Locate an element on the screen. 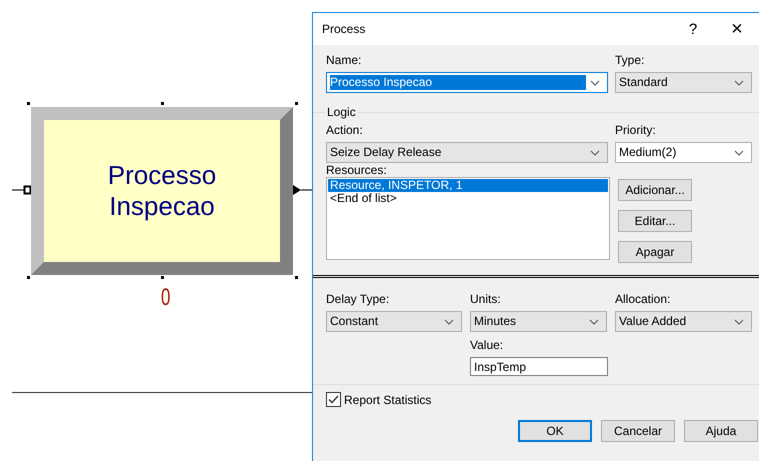  window-title: Process is located at coordinates (344, 29).